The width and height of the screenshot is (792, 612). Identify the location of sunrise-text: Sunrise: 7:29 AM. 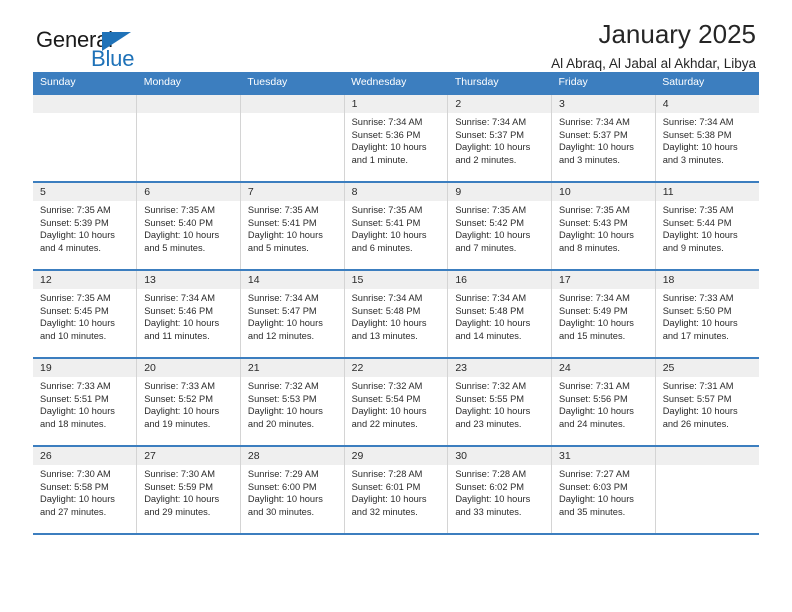
(283, 474).